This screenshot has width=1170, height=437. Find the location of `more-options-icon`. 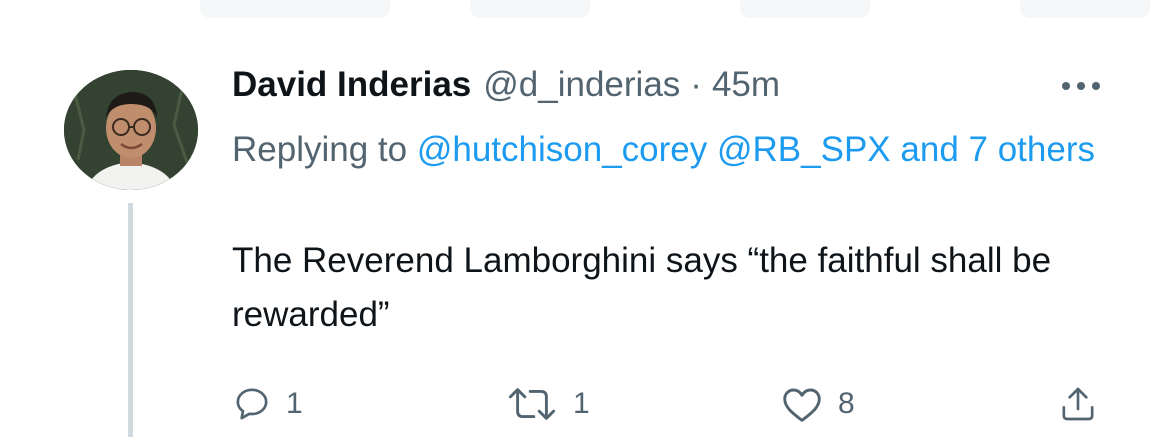

more-options-icon is located at coordinates (1081, 86).